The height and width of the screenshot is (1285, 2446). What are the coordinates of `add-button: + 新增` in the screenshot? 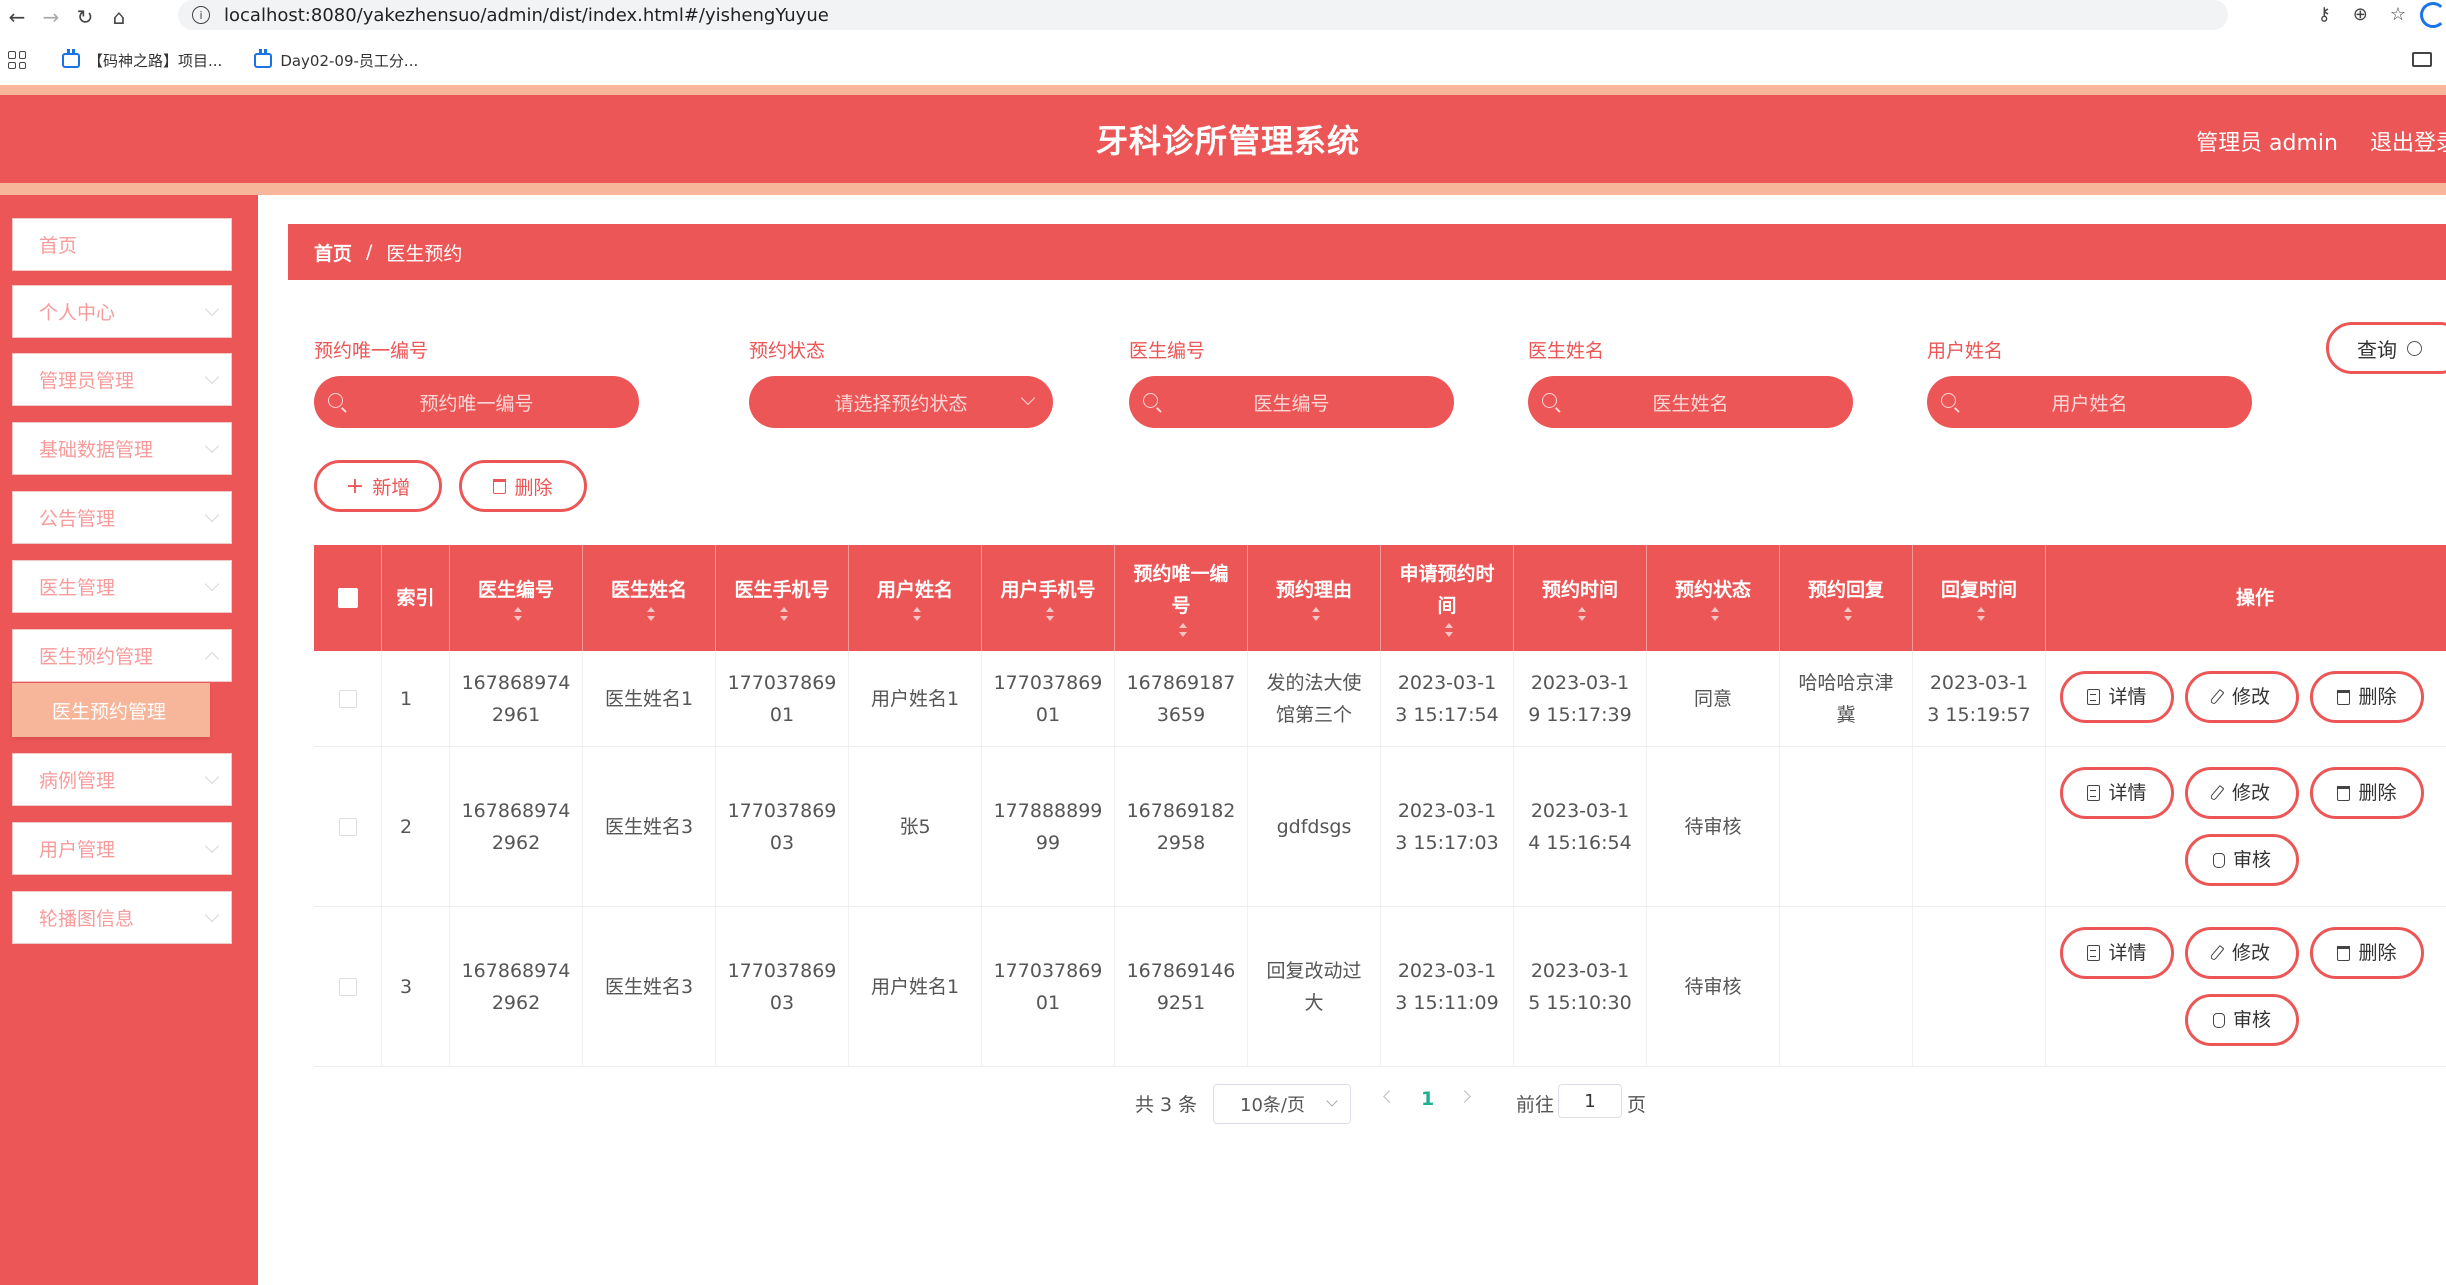 It's located at (378, 486).